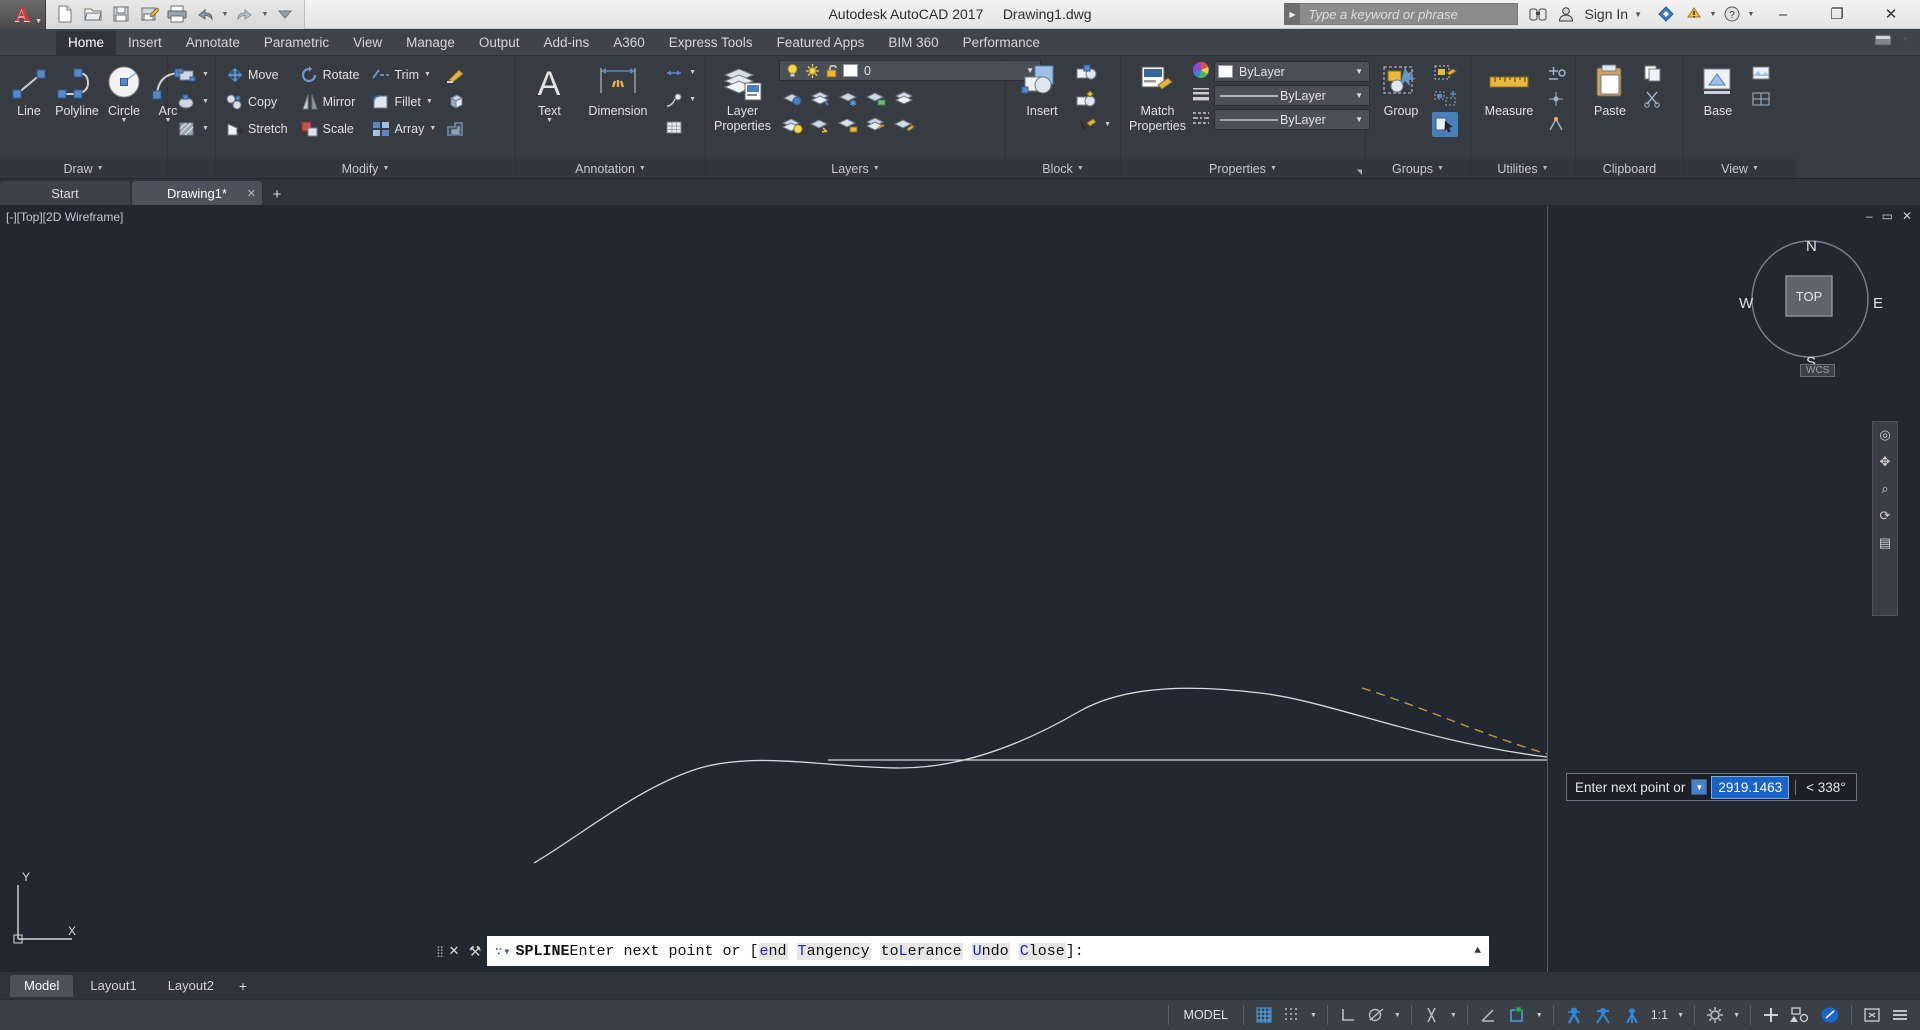 The image size is (1920, 1030). What do you see at coordinates (213, 43) in the screenshot?
I see `tab-annotate: Annotate` at bounding box center [213, 43].